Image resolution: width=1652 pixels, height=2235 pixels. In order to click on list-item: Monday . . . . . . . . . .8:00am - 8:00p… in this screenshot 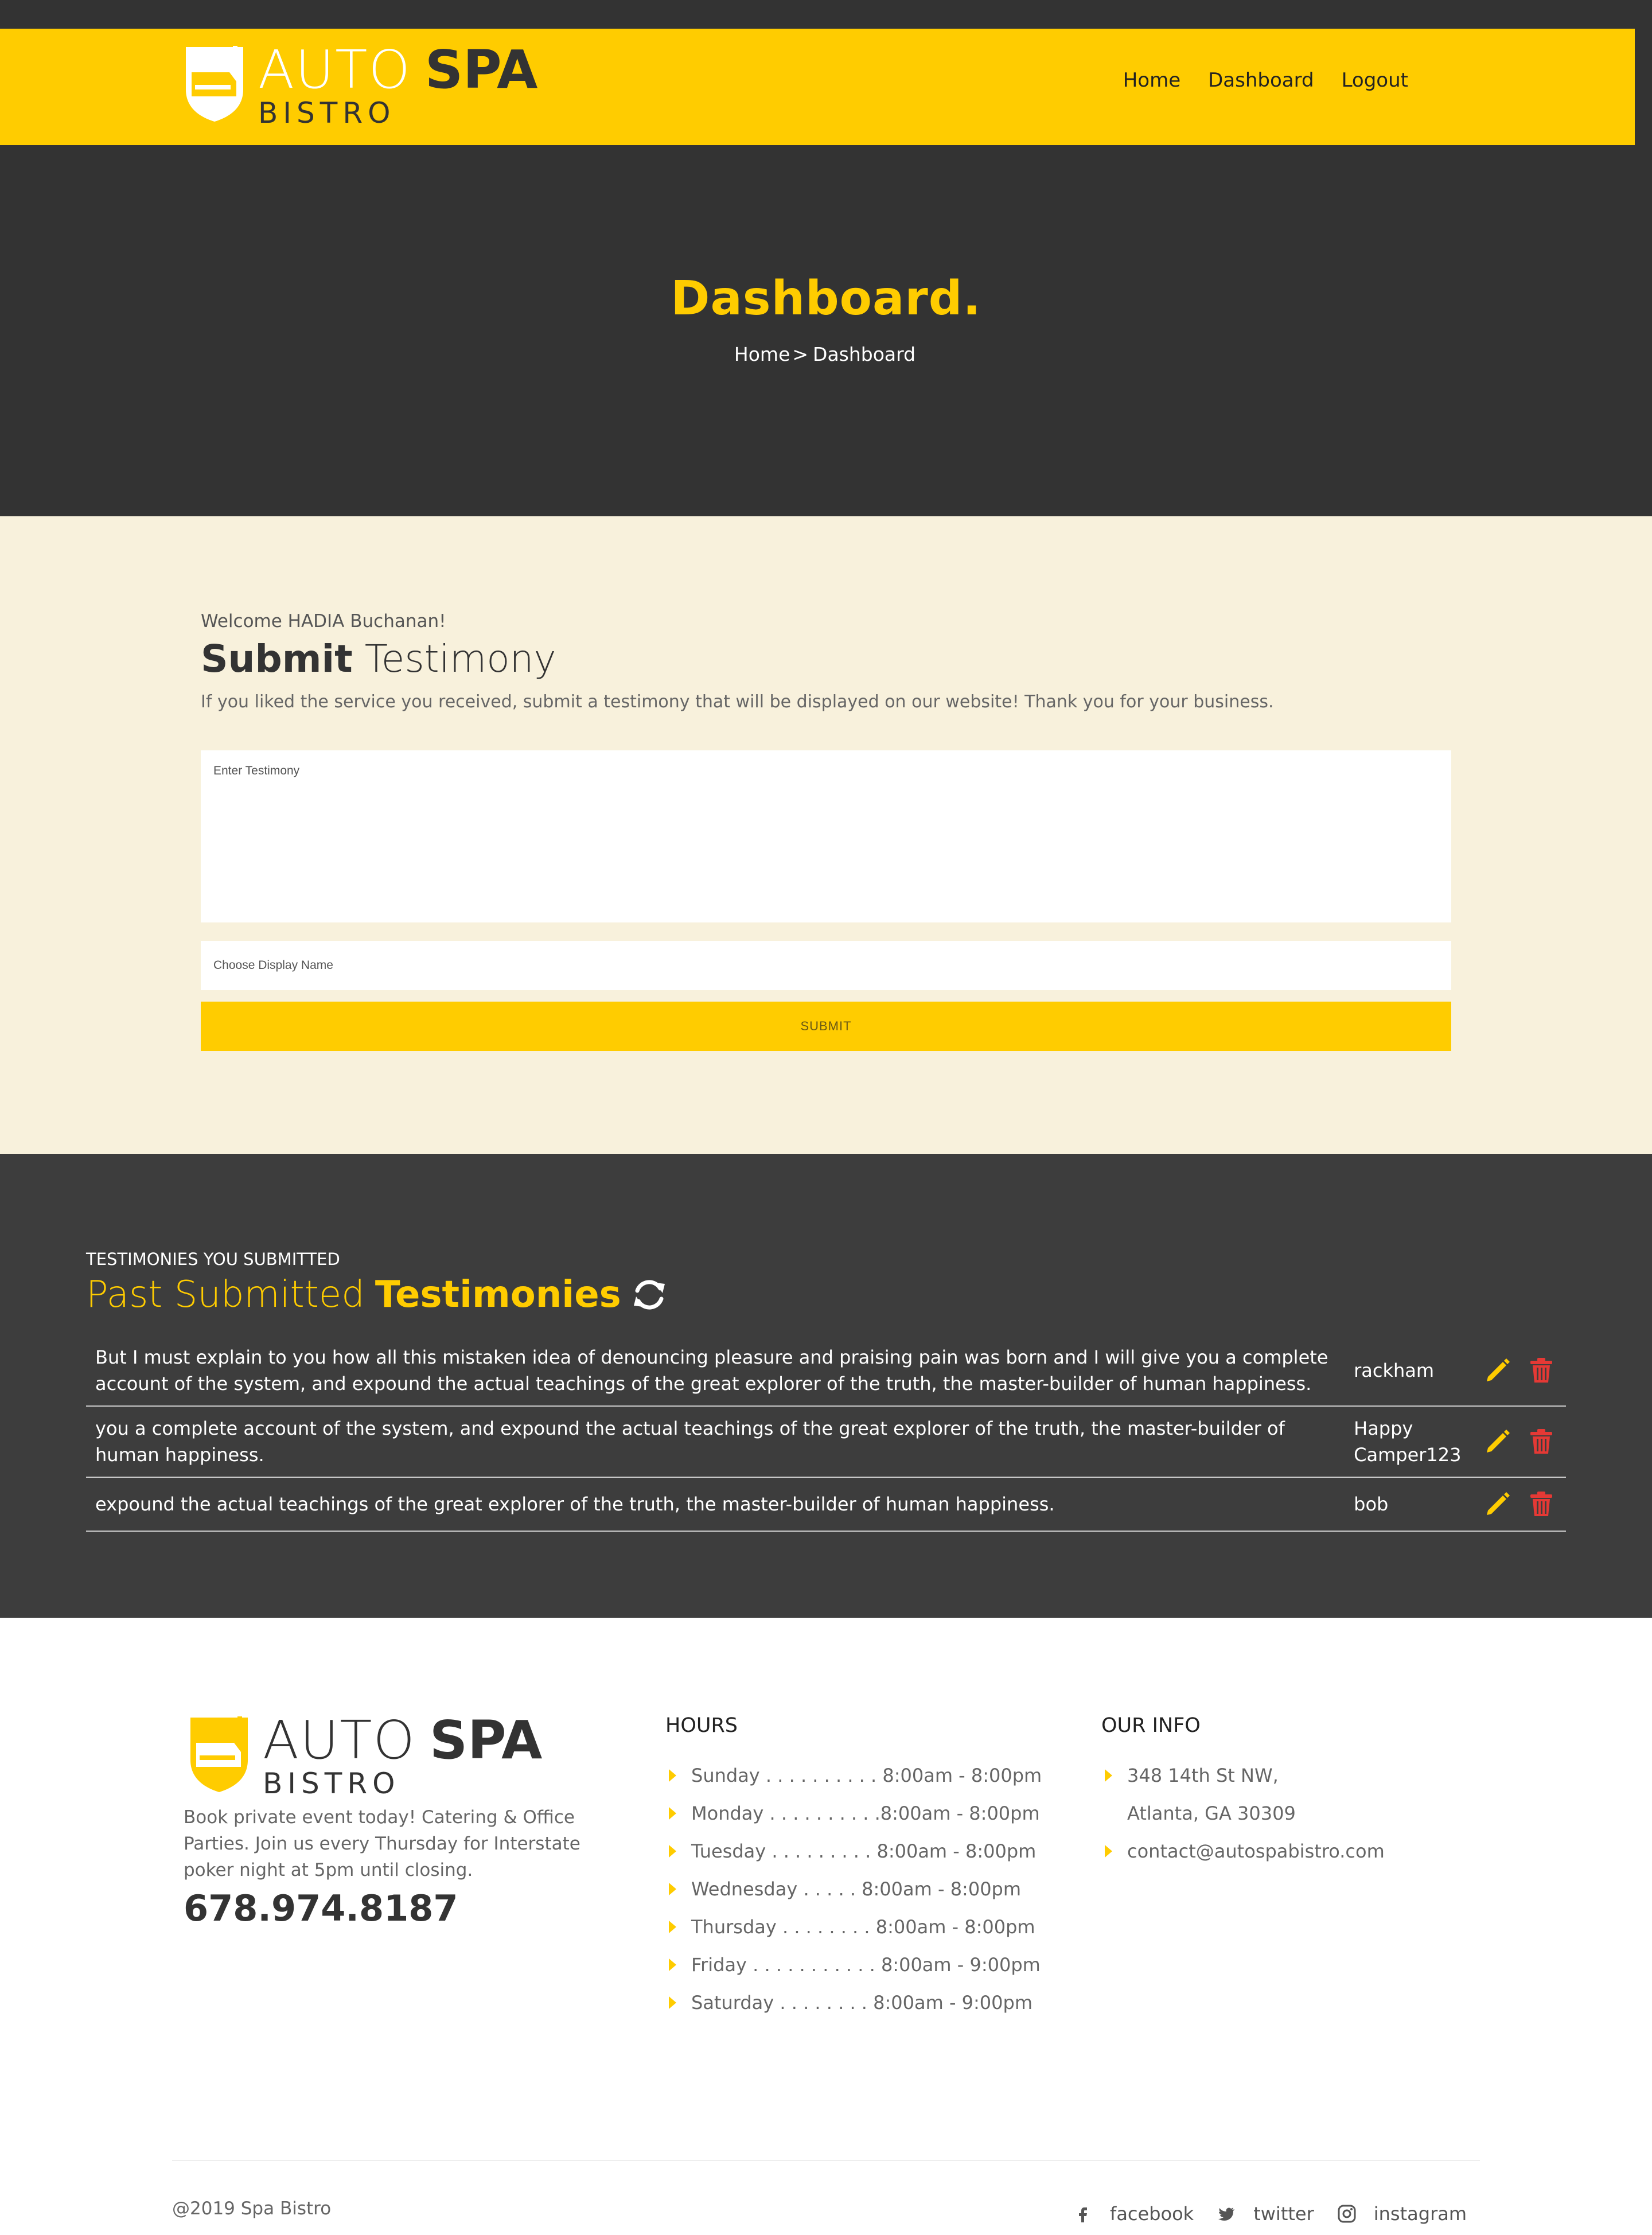, I will do `click(853, 1821)`.